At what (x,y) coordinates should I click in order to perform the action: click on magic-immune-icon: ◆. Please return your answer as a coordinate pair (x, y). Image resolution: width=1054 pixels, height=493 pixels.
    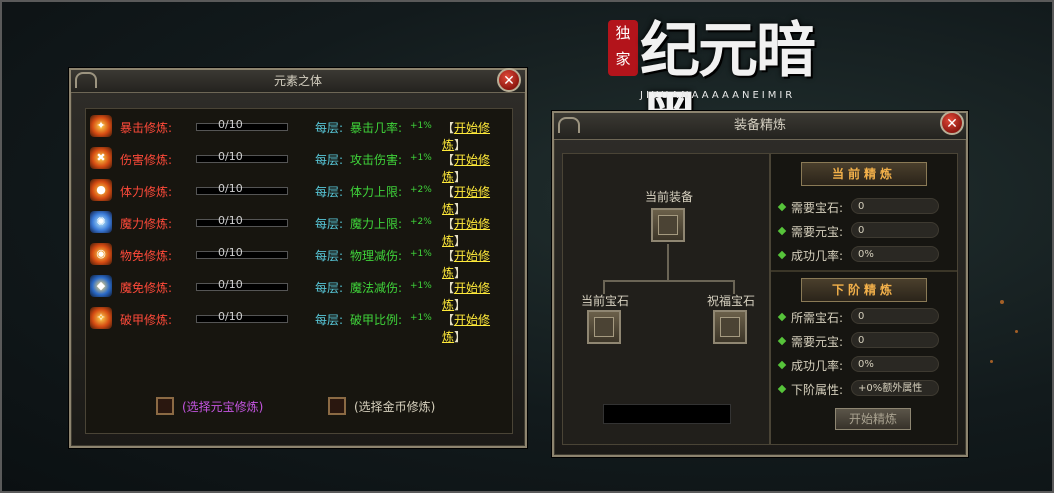
    Looking at the image, I should click on (101, 286).